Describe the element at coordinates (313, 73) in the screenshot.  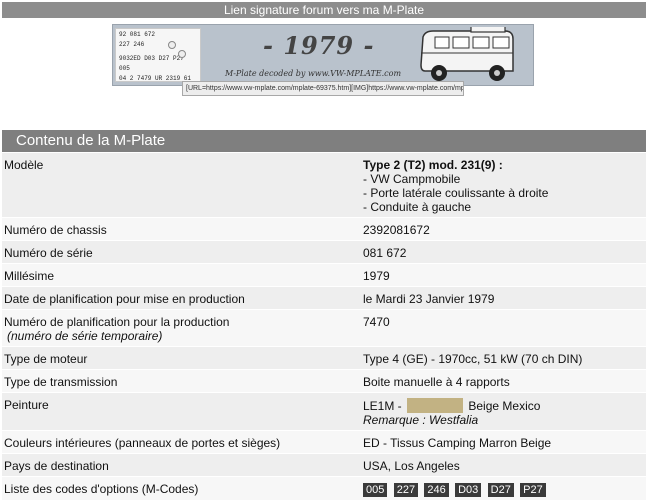
I see `decoded-by-text: M-Plate decoded by www.VW-MPLATE.com` at that location.